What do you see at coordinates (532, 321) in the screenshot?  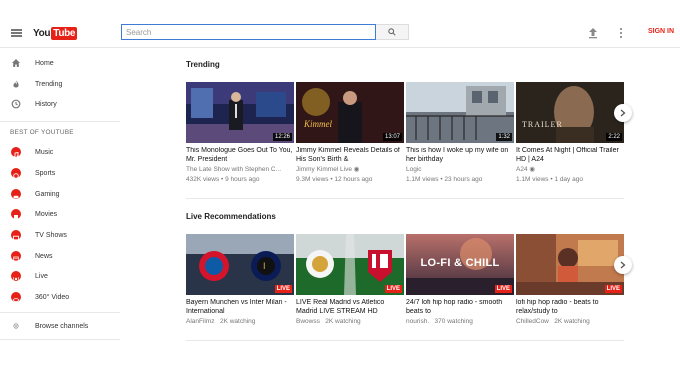 I see `channel-name: ChilledCow` at bounding box center [532, 321].